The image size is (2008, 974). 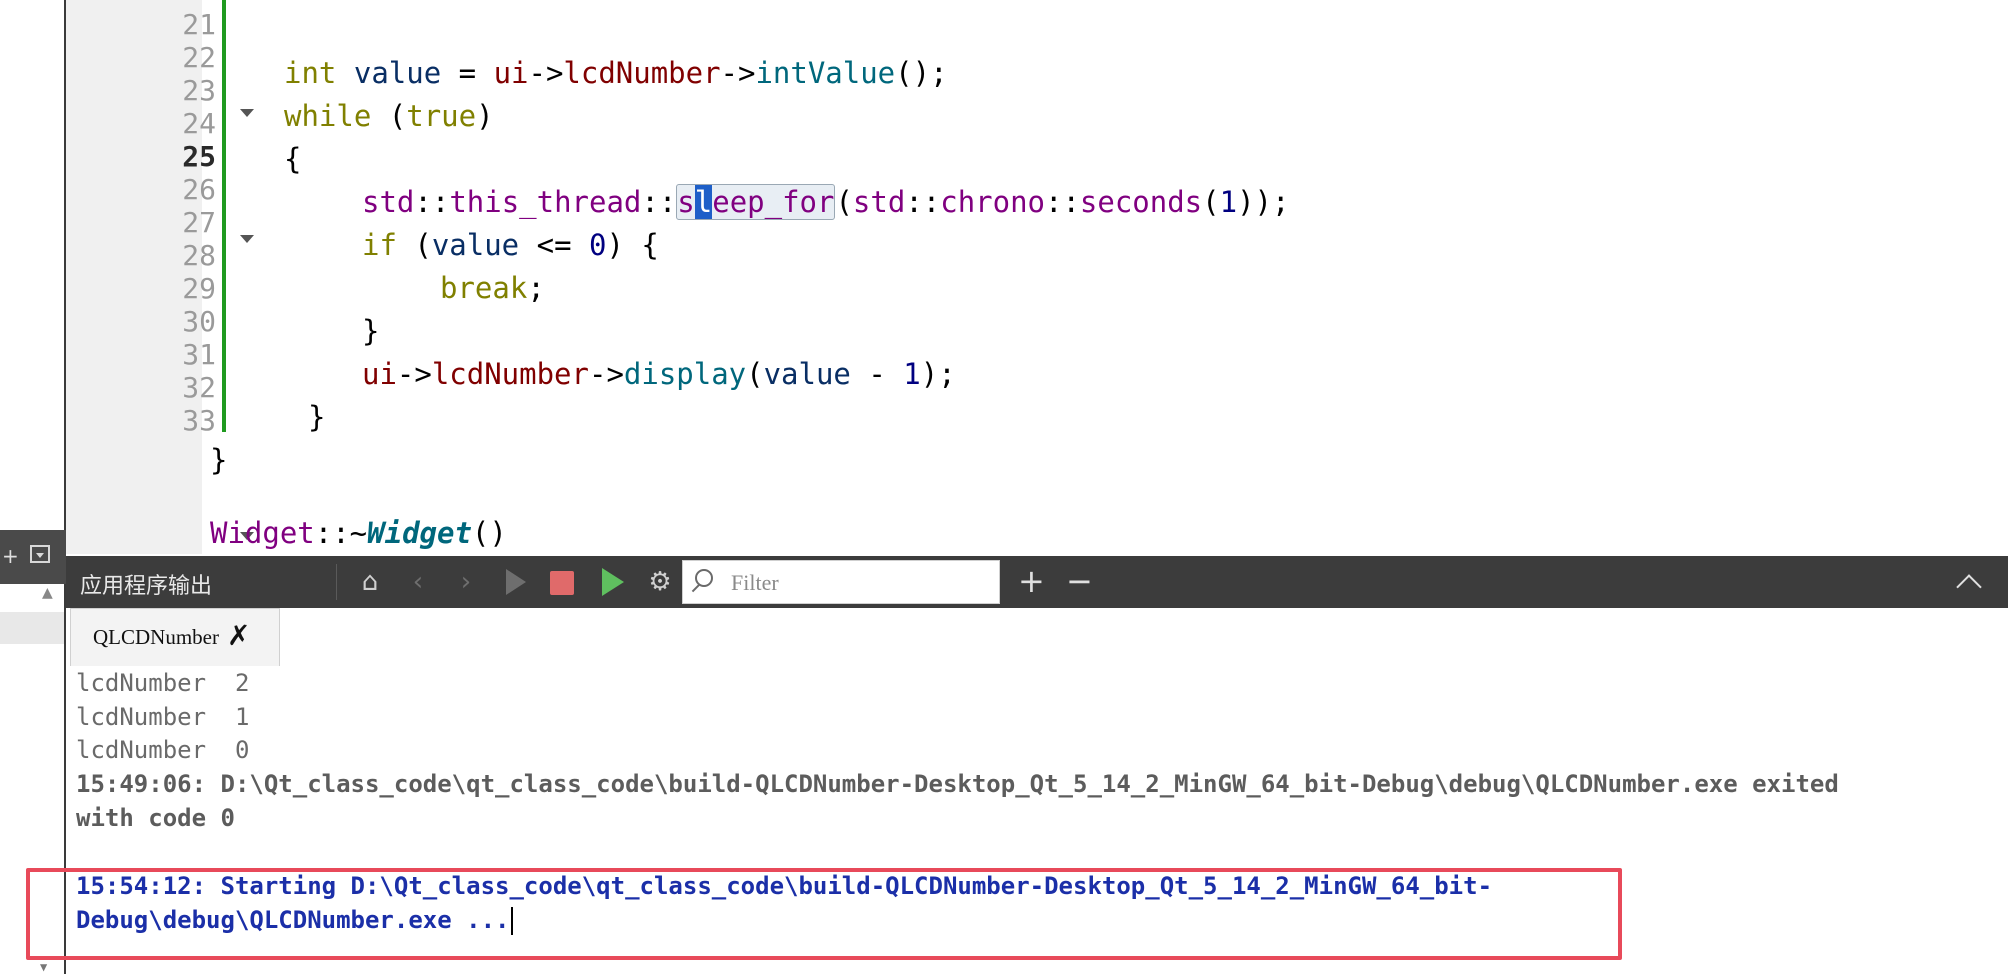 I want to click on scroll-up-icon: ▲, so click(x=47, y=593).